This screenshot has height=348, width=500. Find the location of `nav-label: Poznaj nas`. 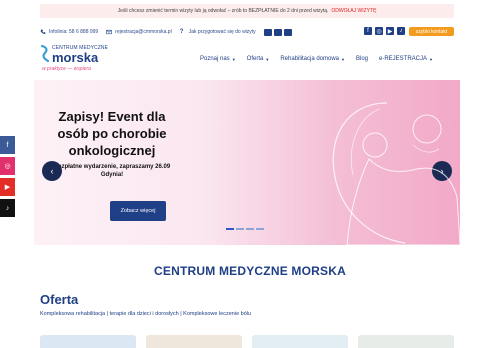

nav-label: Poznaj nas is located at coordinates (215, 59).